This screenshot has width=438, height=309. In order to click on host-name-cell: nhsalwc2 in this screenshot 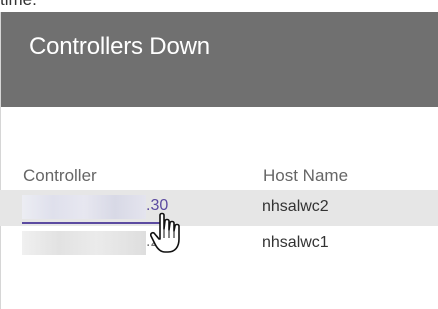, I will do `click(295, 206)`.